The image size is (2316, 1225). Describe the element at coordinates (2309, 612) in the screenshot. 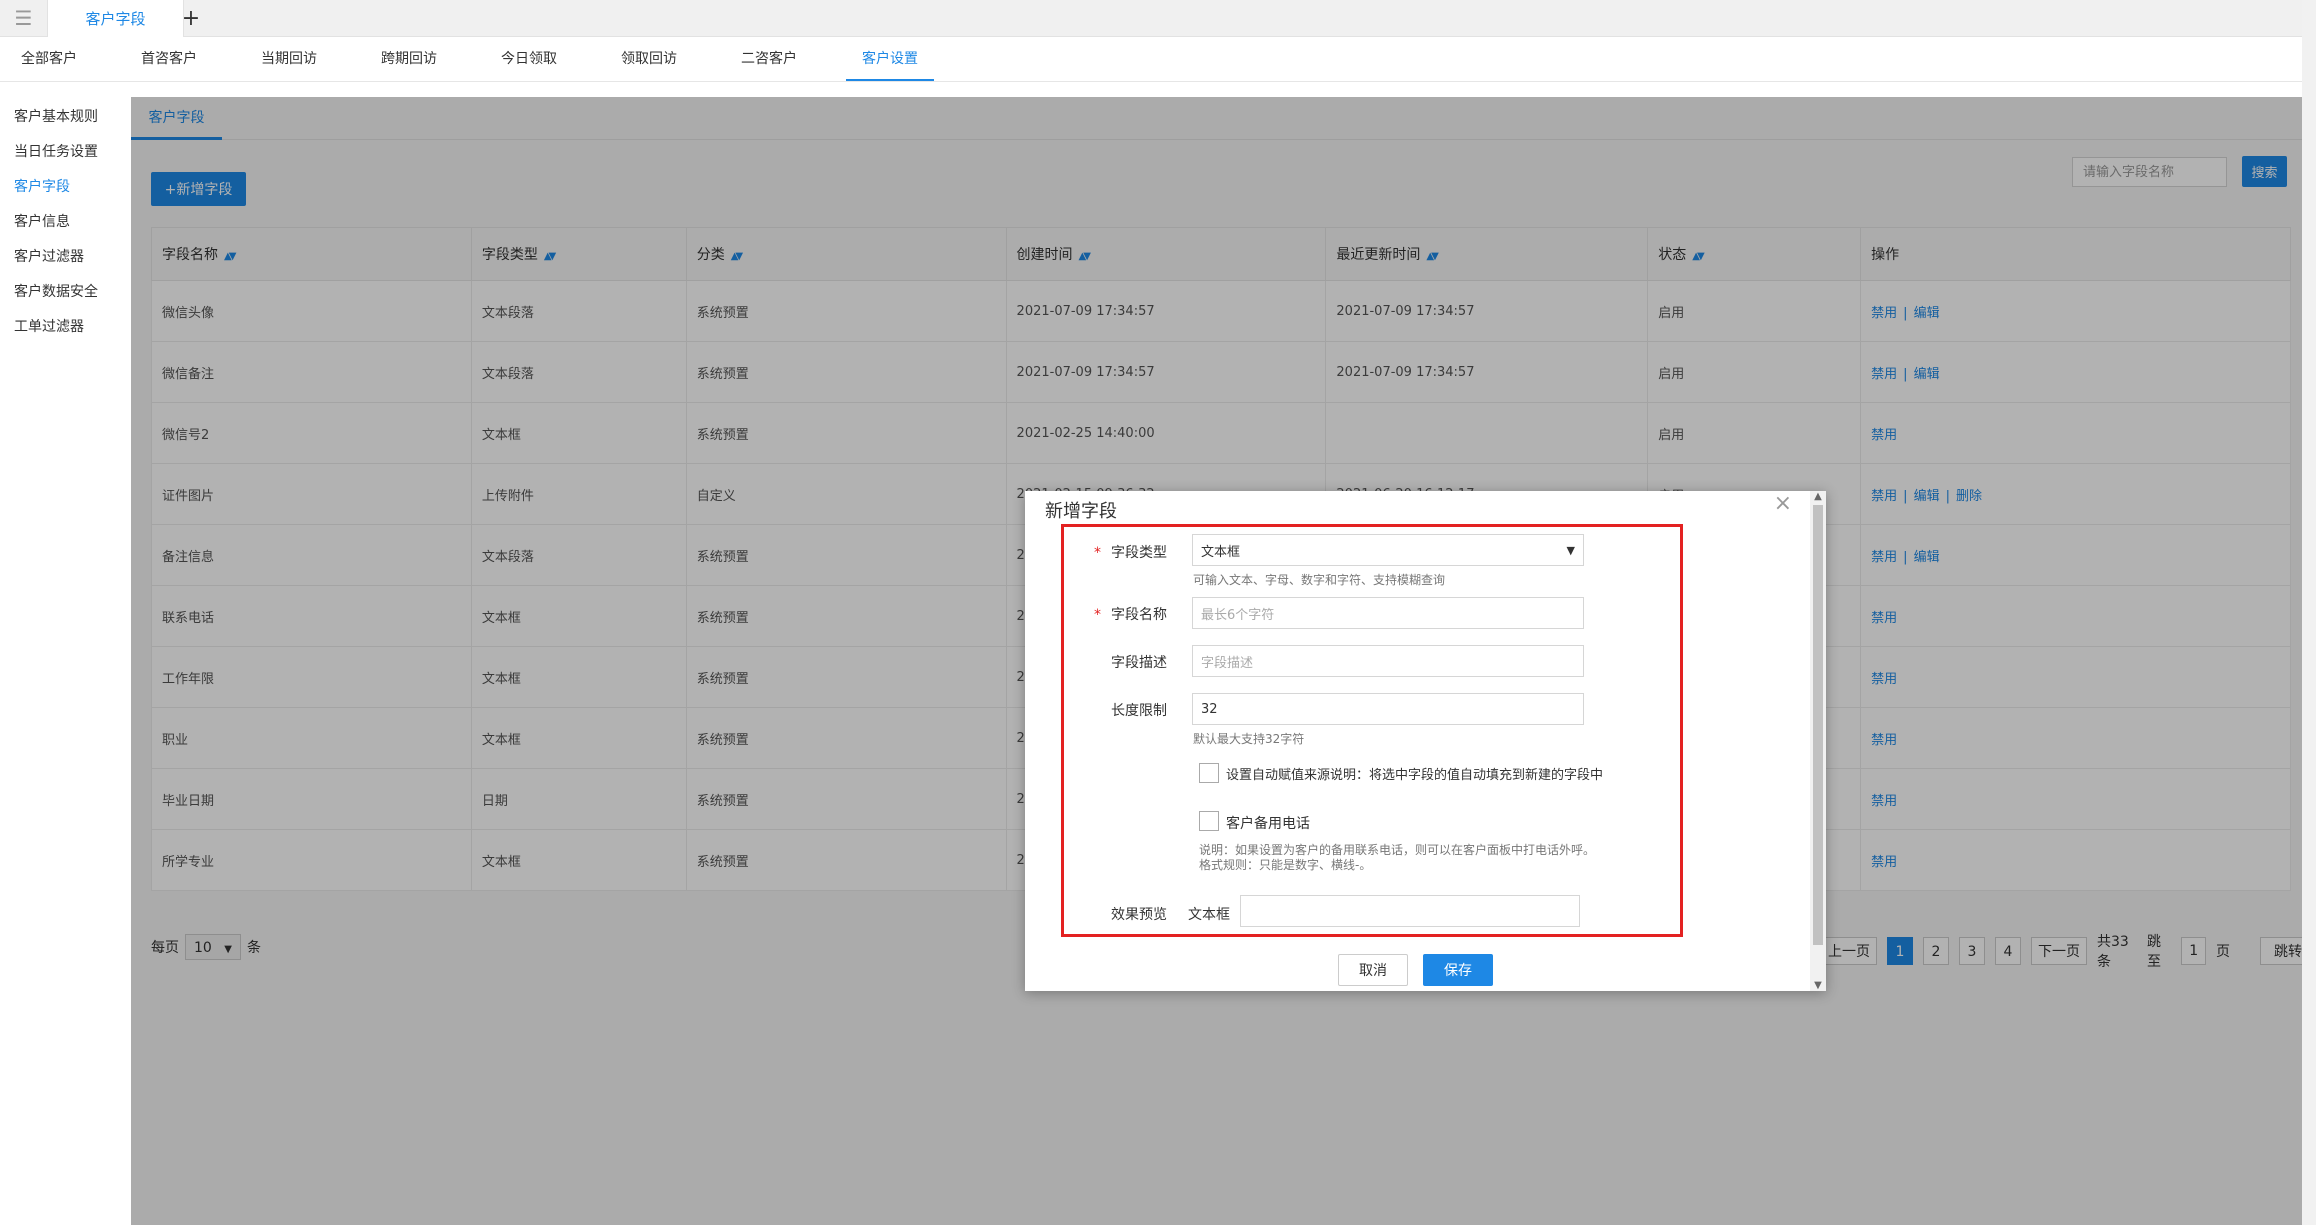

I see `page-scrollbar` at that location.